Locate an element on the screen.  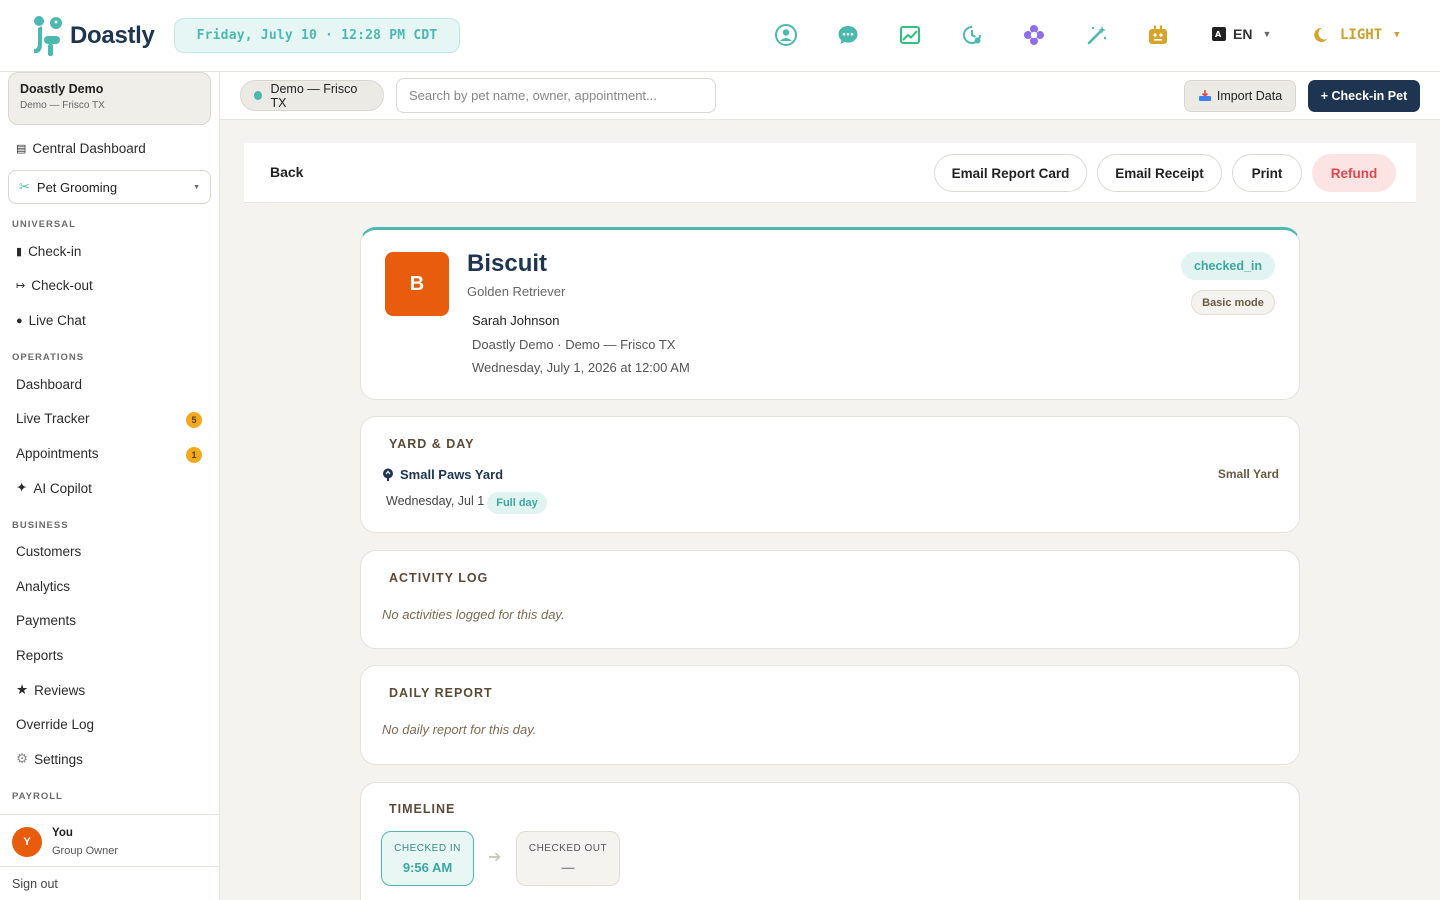
sidebar-item-label: Check-in is located at coordinates (55, 251).